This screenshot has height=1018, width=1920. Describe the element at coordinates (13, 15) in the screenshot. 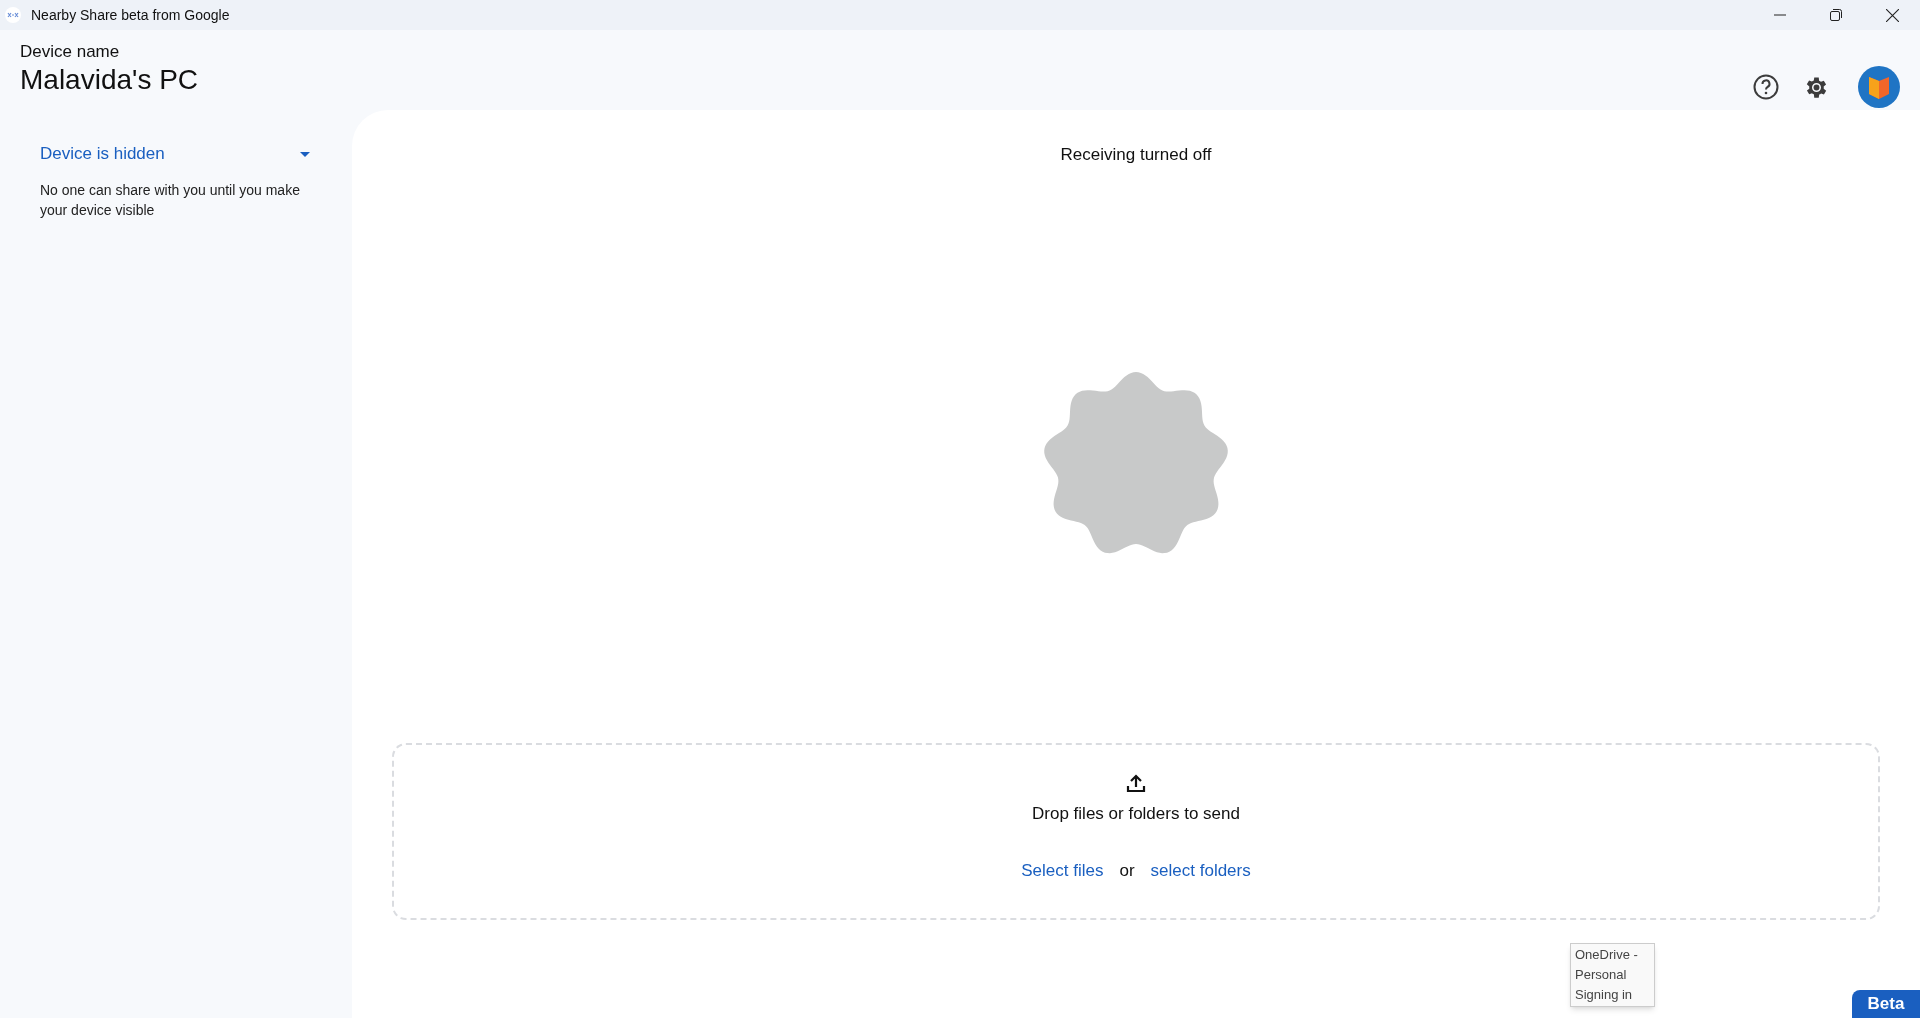

I see `app-icon` at that location.